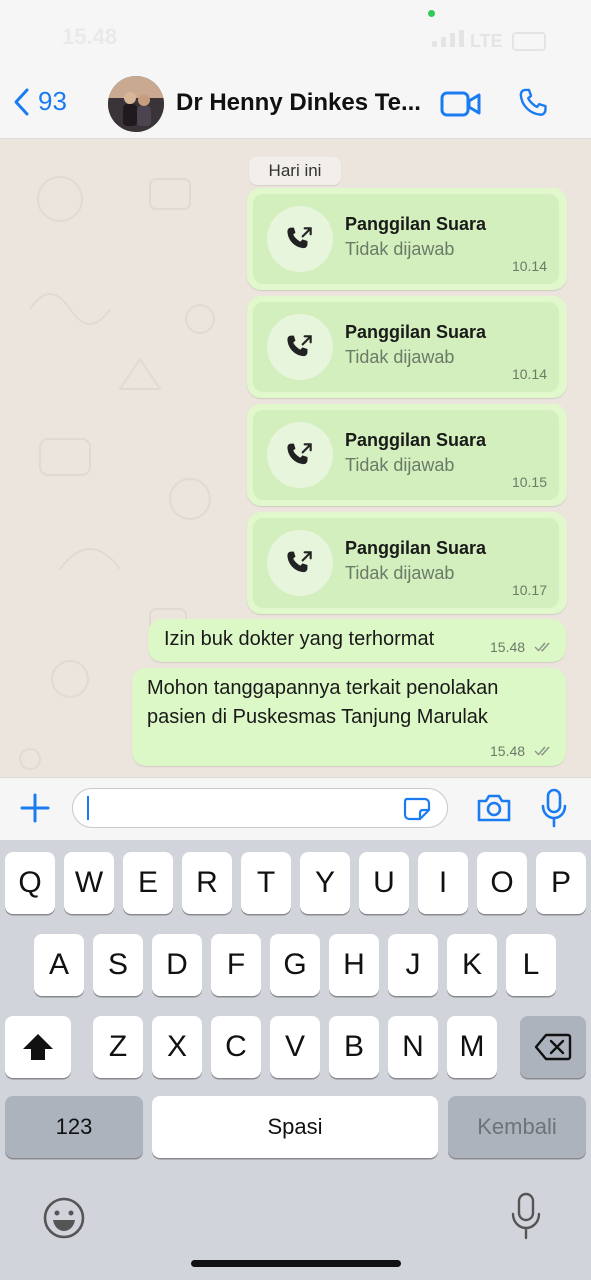 The height and width of the screenshot is (1280, 591). What do you see at coordinates (295, 1127) in the screenshot?
I see `space-key: Spasi` at bounding box center [295, 1127].